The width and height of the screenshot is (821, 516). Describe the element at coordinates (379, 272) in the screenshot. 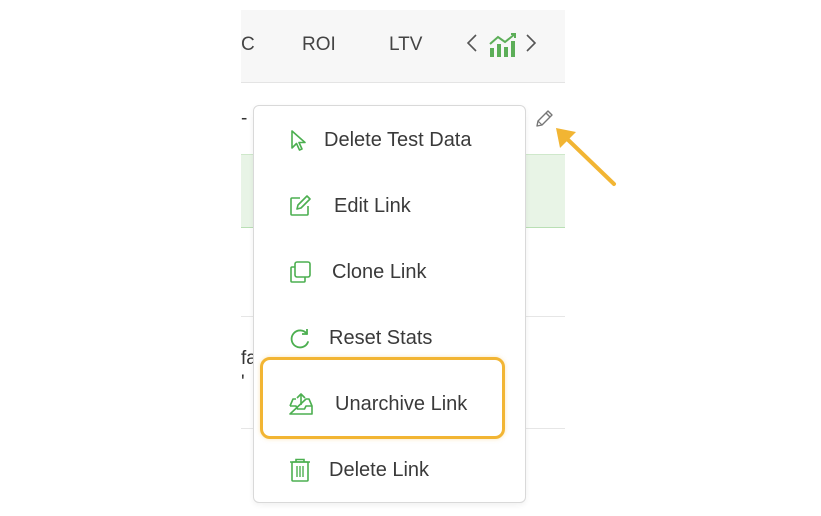

I see `menu-item-label: Clone Link` at that location.